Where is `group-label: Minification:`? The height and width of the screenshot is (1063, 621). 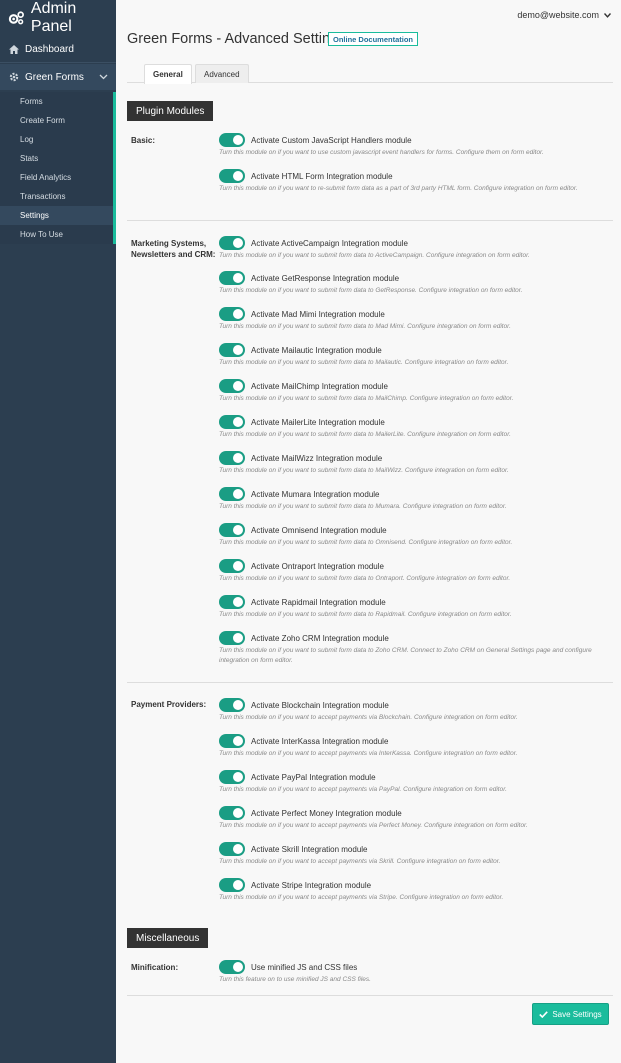 group-label: Minification: is located at coordinates (155, 967).